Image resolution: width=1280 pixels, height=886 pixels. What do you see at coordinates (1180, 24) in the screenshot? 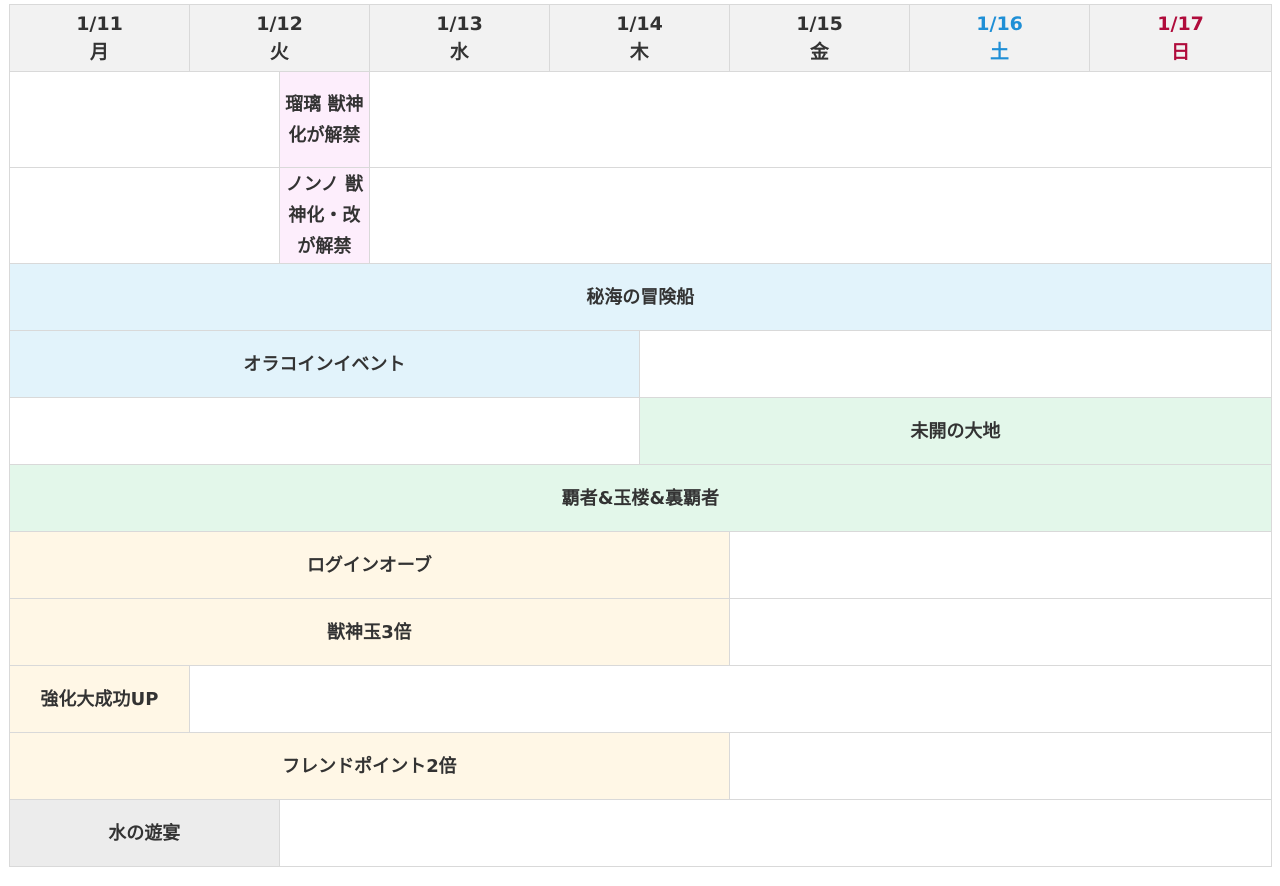
I see `day-date: 1/17` at bounding box center [1180, 24].